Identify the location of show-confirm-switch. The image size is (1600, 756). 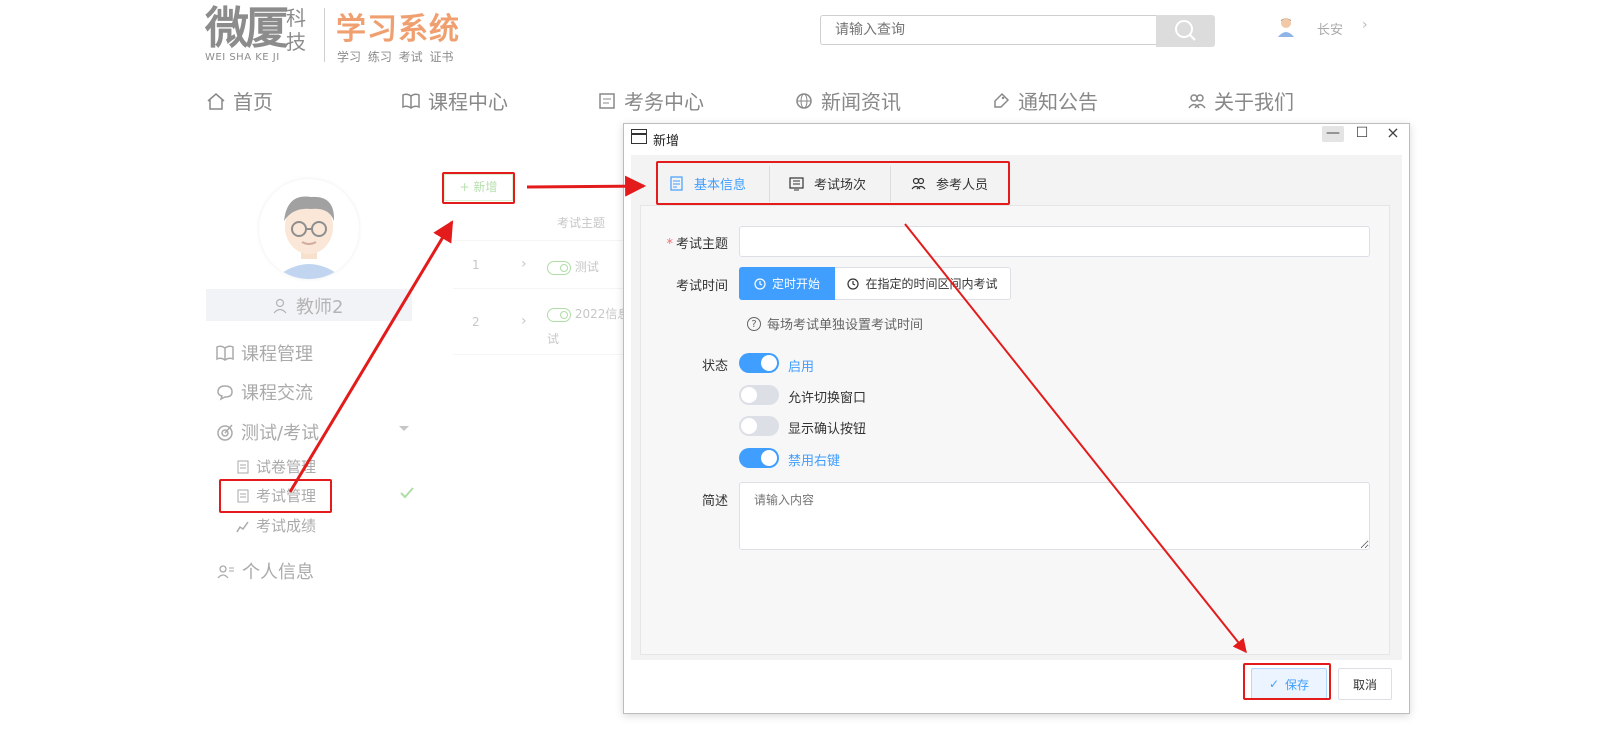
(759, 426).